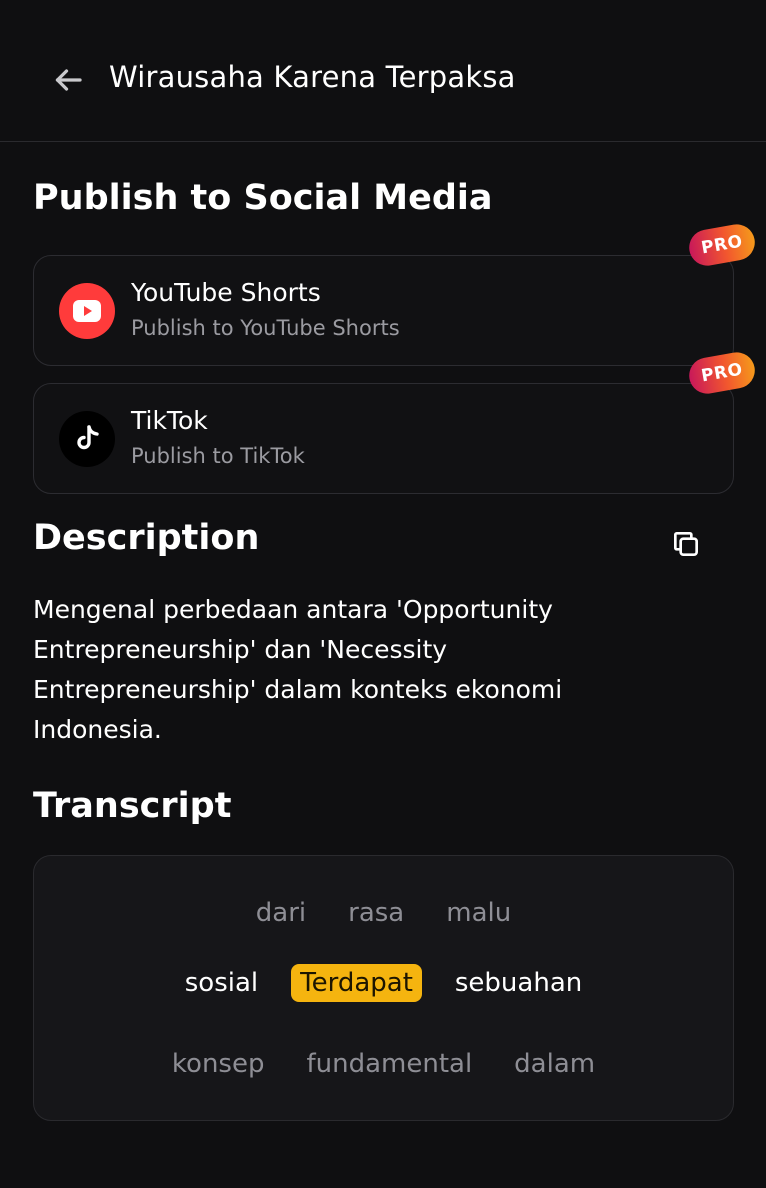 This screenshot has height=1188, width=766. I want to click on transcript-word: fundamental, so click(389, 1064).